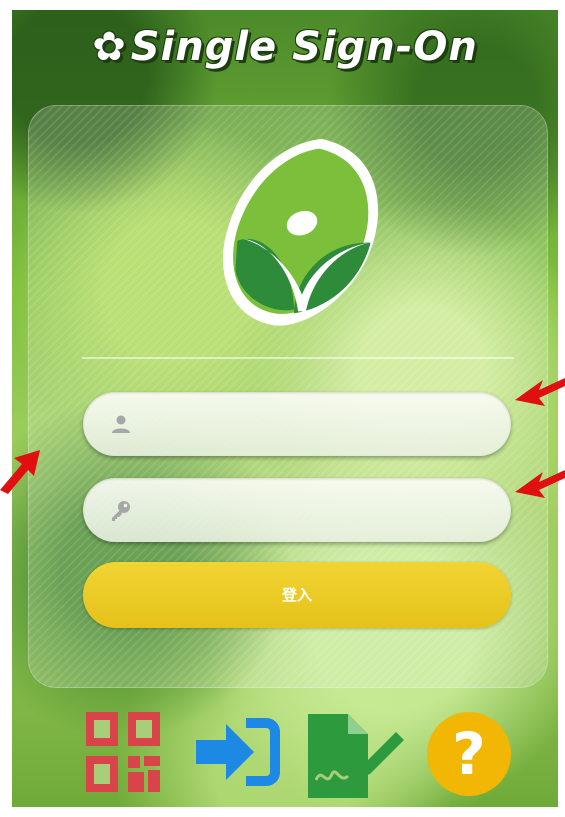 This screenshot has width=565, height=817. I want to click on page-title: ✿ Single Sign-On, so click(285, 47).